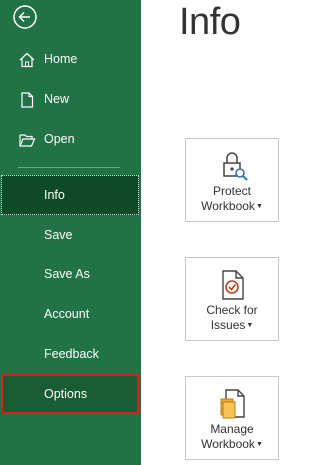 The width and height of the screenshot is (320, 465). Describe the element at coordinates (233, 166) in the screenshot. I see `lock-magnifier-icon` at that location.